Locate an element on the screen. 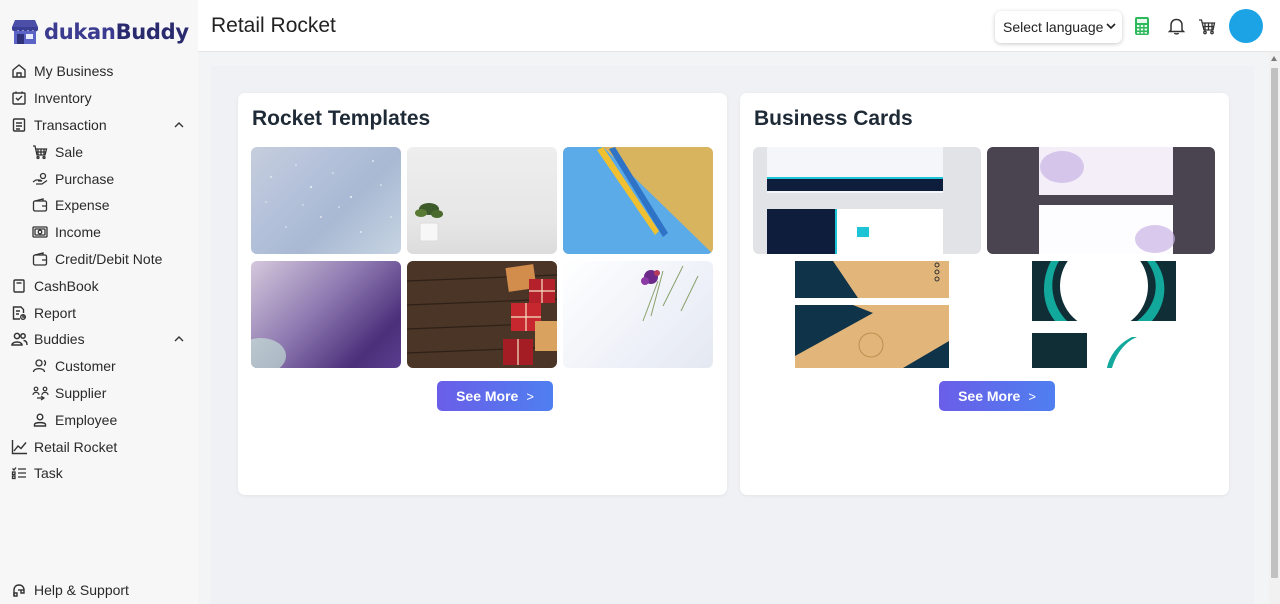 This screenshot has height=604, width=1280. sidebar-item-inventory: Inventory is located at coordinates (99, 98).